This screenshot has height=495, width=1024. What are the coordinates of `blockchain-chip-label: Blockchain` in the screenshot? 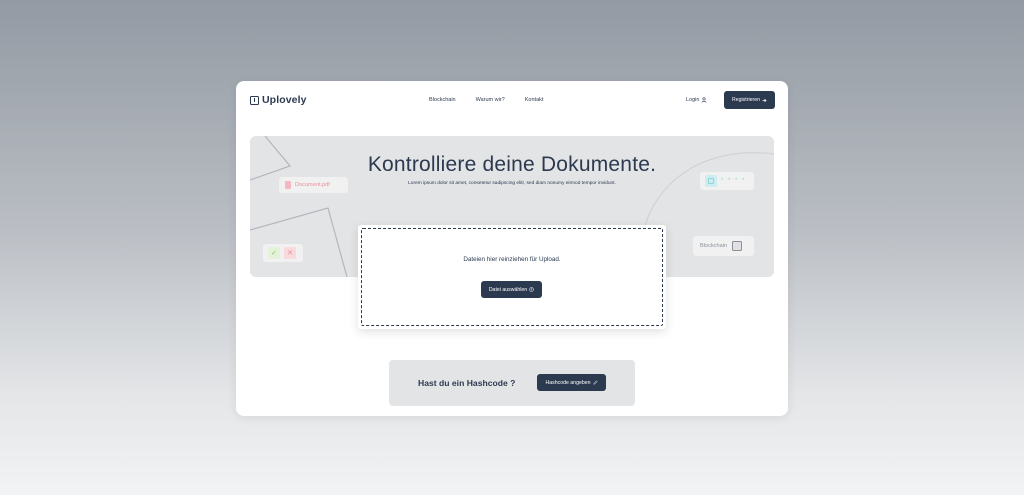 It's located at (714, 246).